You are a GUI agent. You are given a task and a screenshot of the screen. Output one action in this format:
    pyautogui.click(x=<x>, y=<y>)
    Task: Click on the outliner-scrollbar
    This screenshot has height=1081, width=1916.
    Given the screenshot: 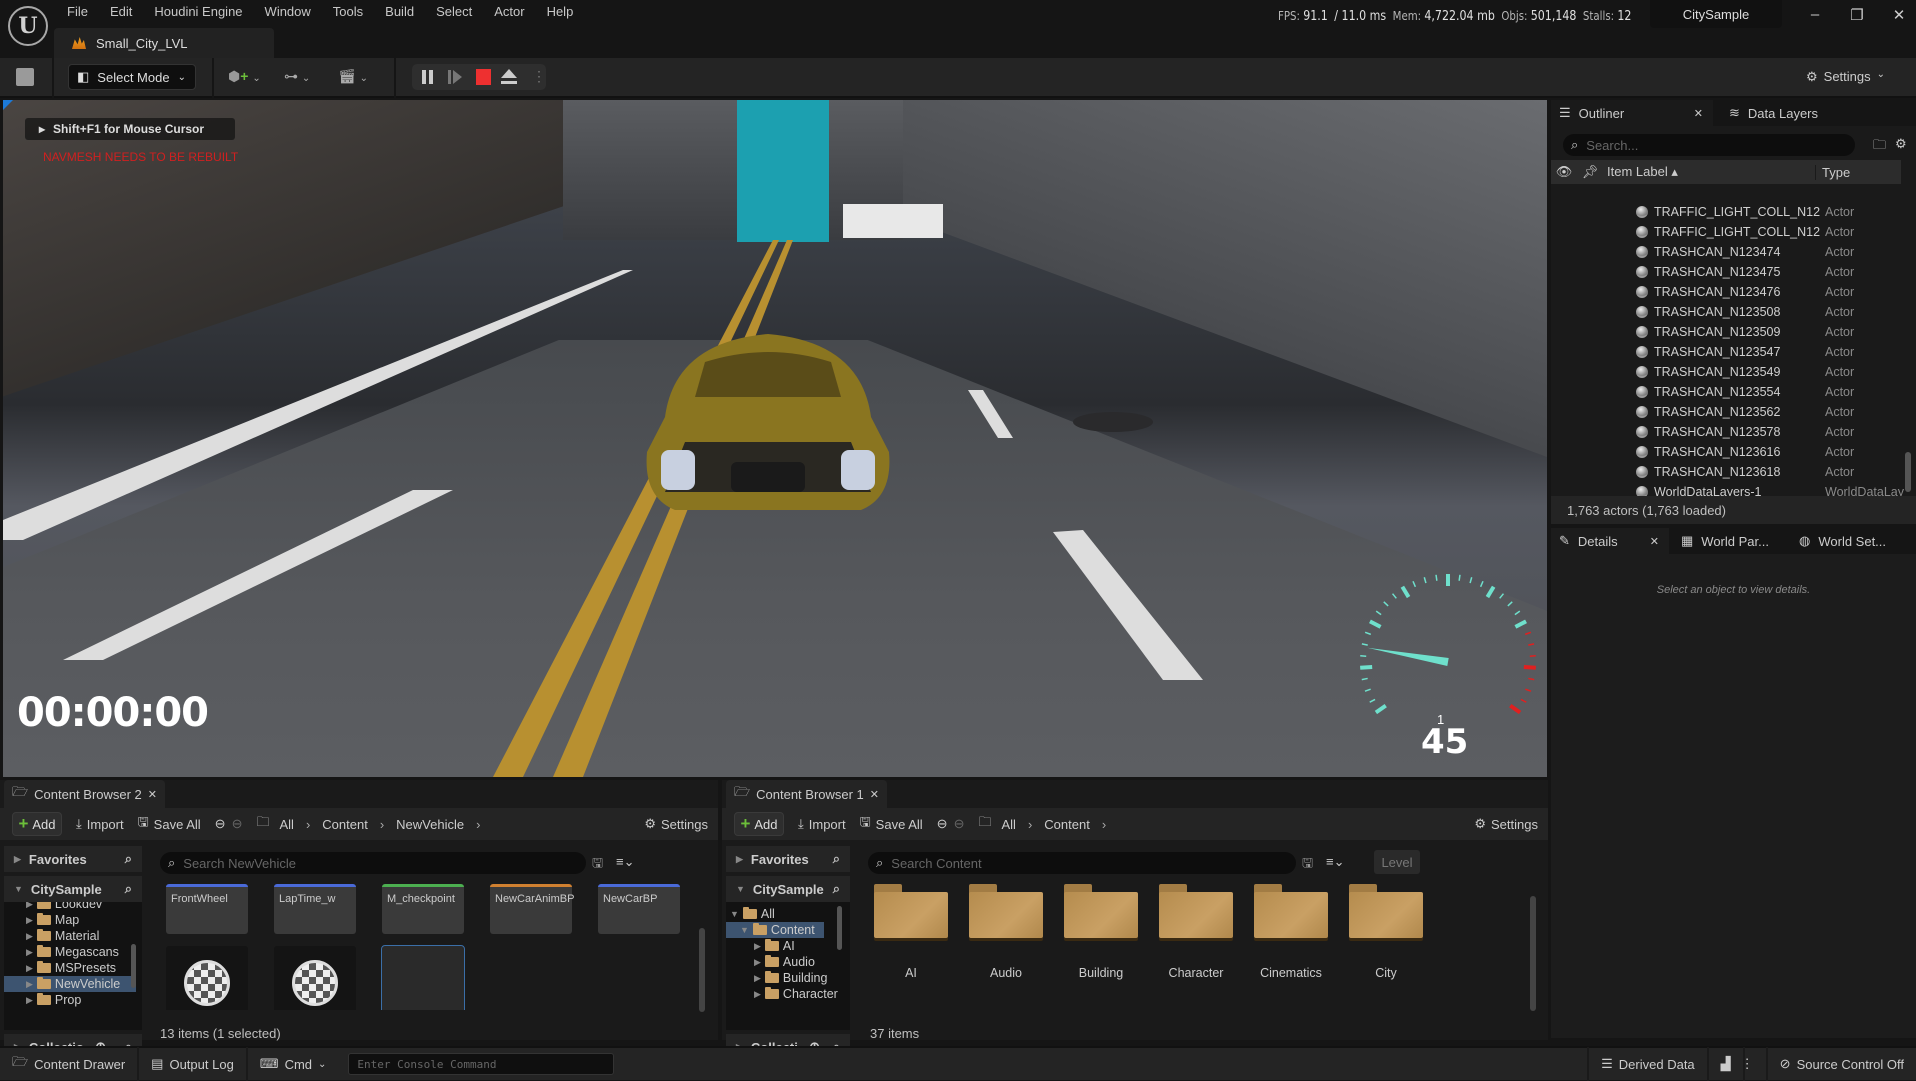 What is the action you would take?
    pyautogui.click(x=1908, y=472)
    